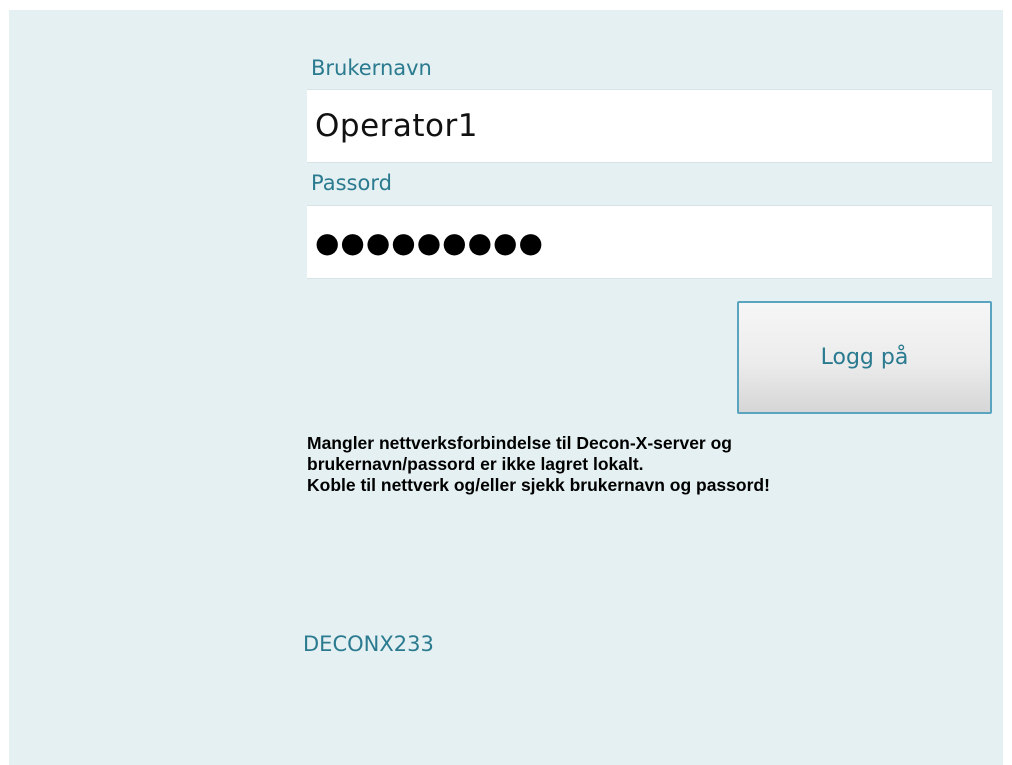  Describe the element at coordinates (649, 126) in the screenshot. I see `username-field: Operator1` at that location.